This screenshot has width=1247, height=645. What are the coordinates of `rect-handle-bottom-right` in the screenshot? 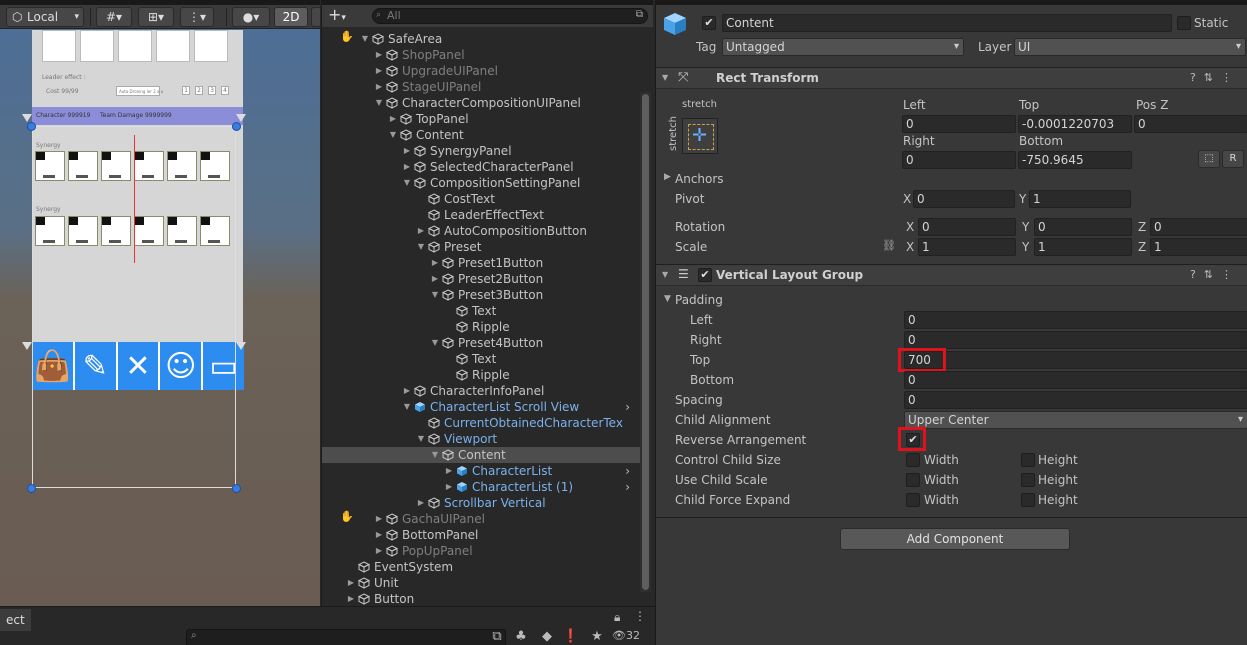 It's located at (236, 488).